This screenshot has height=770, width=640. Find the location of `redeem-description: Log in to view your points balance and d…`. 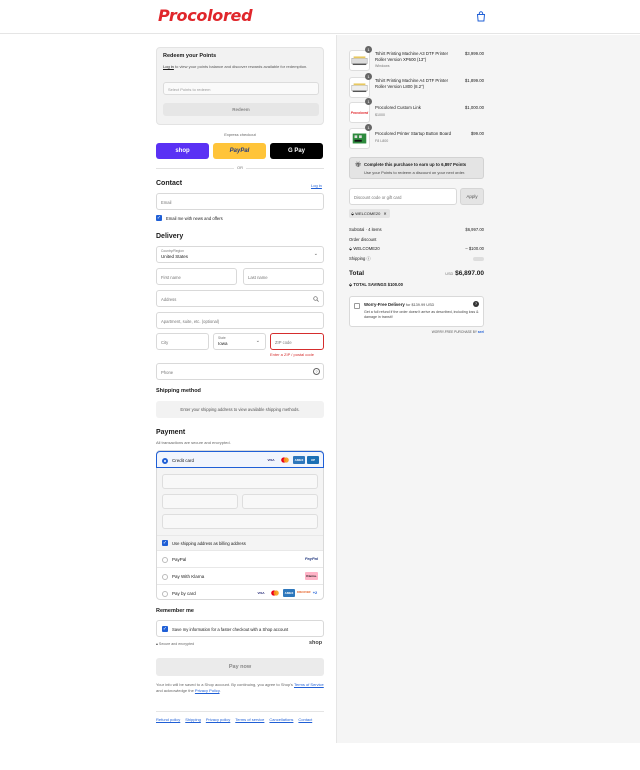

redeem-description: Log in to view your points balance and d… is located at coordinates (235, 66).